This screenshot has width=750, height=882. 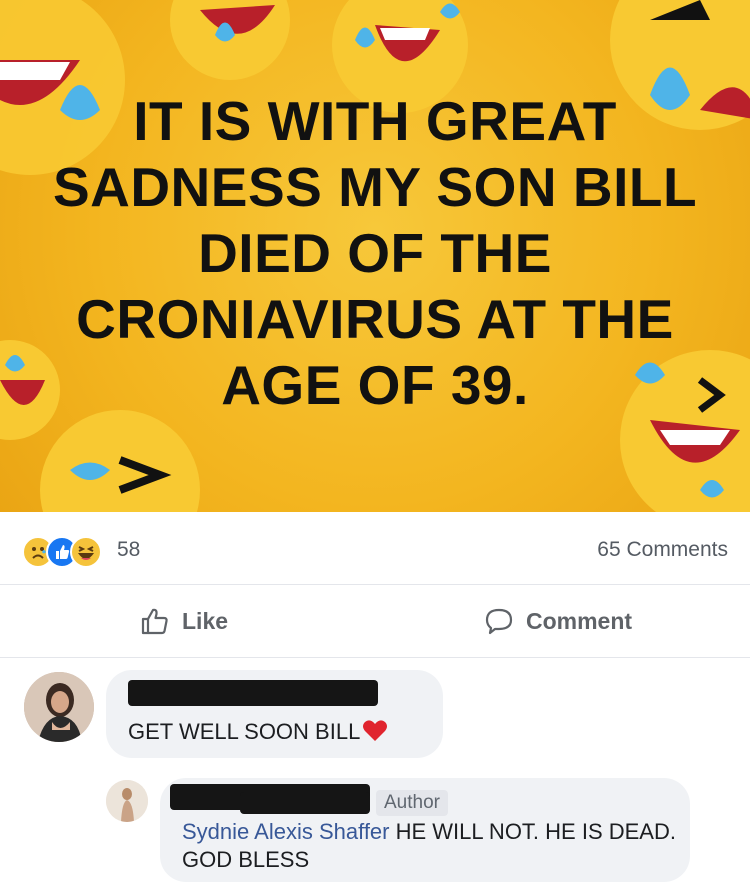 What do you see at coordinates (205, 620) in the screenshot?
I see `like-button-label: Like` at bounding box center [205, 620].